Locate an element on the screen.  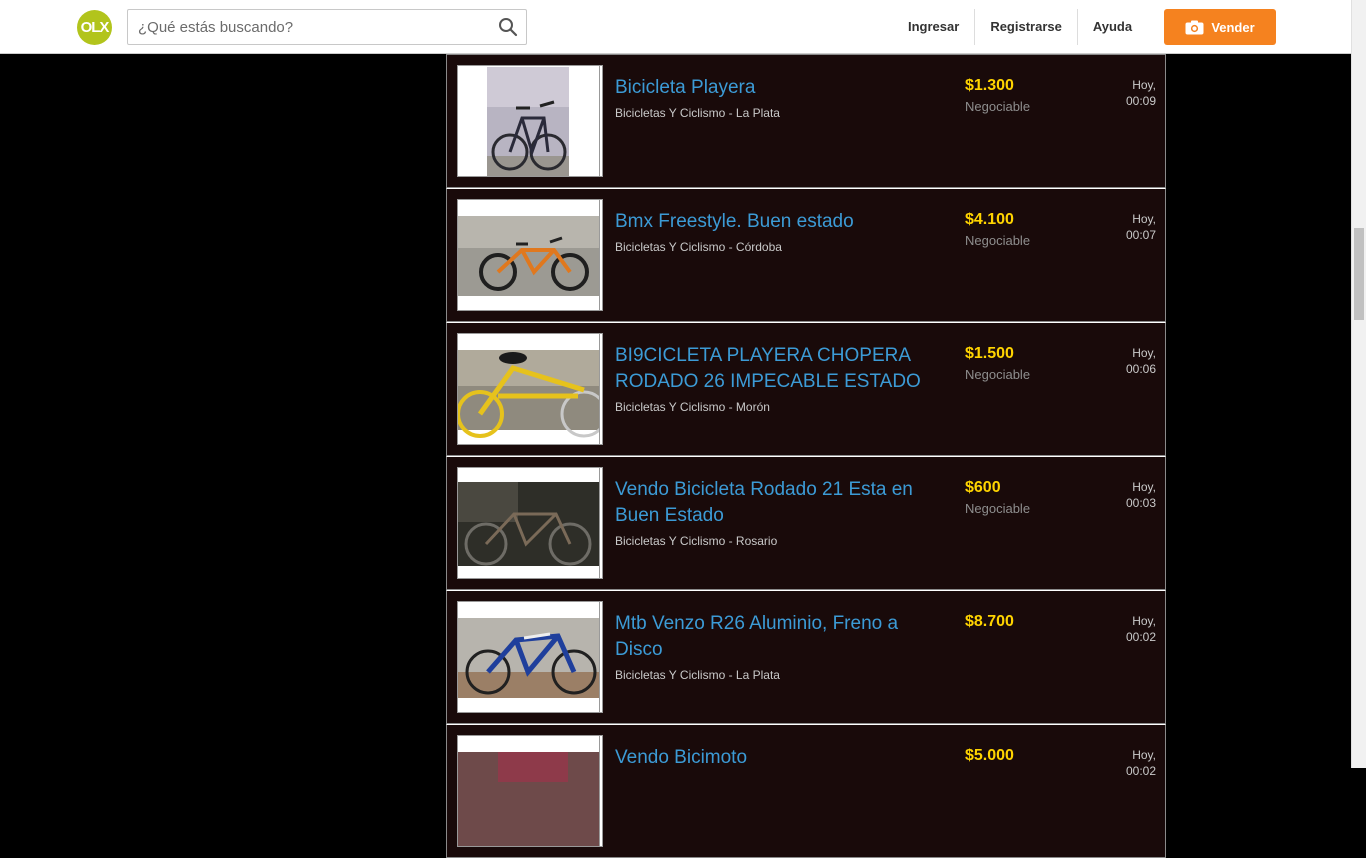
listing-date: Hoy, 00:09 is located at coordinates (1141, 93).